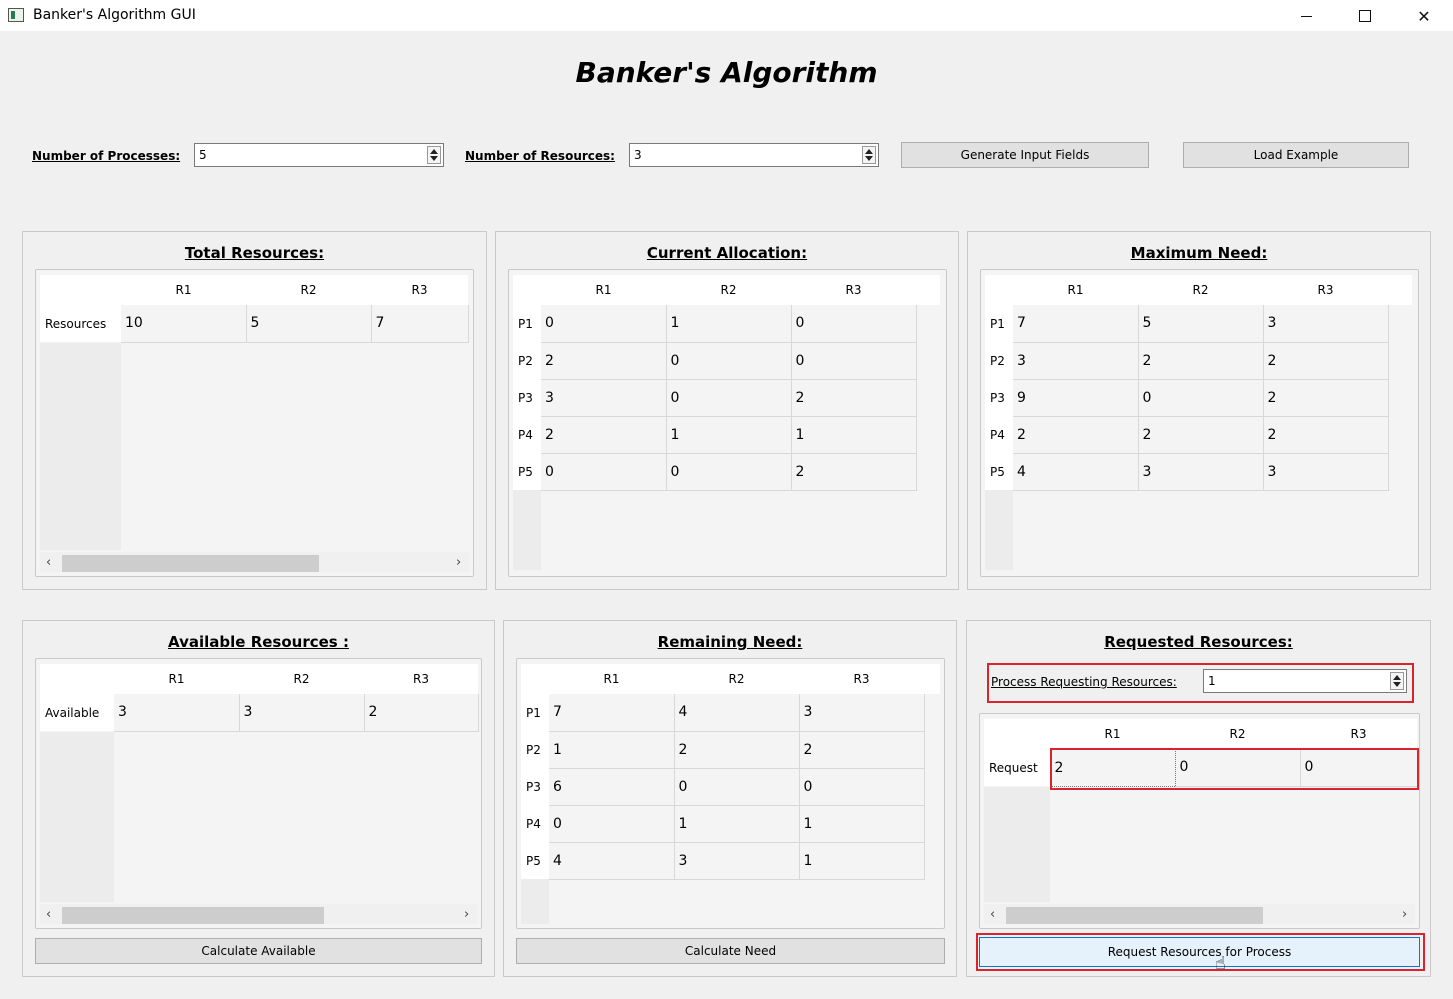 Image resolution: width=1453 pixels, height=999 pixels. Describe the element at coordinates (1017, 767) in the screenshot. I see `row-header: Request` at that location.